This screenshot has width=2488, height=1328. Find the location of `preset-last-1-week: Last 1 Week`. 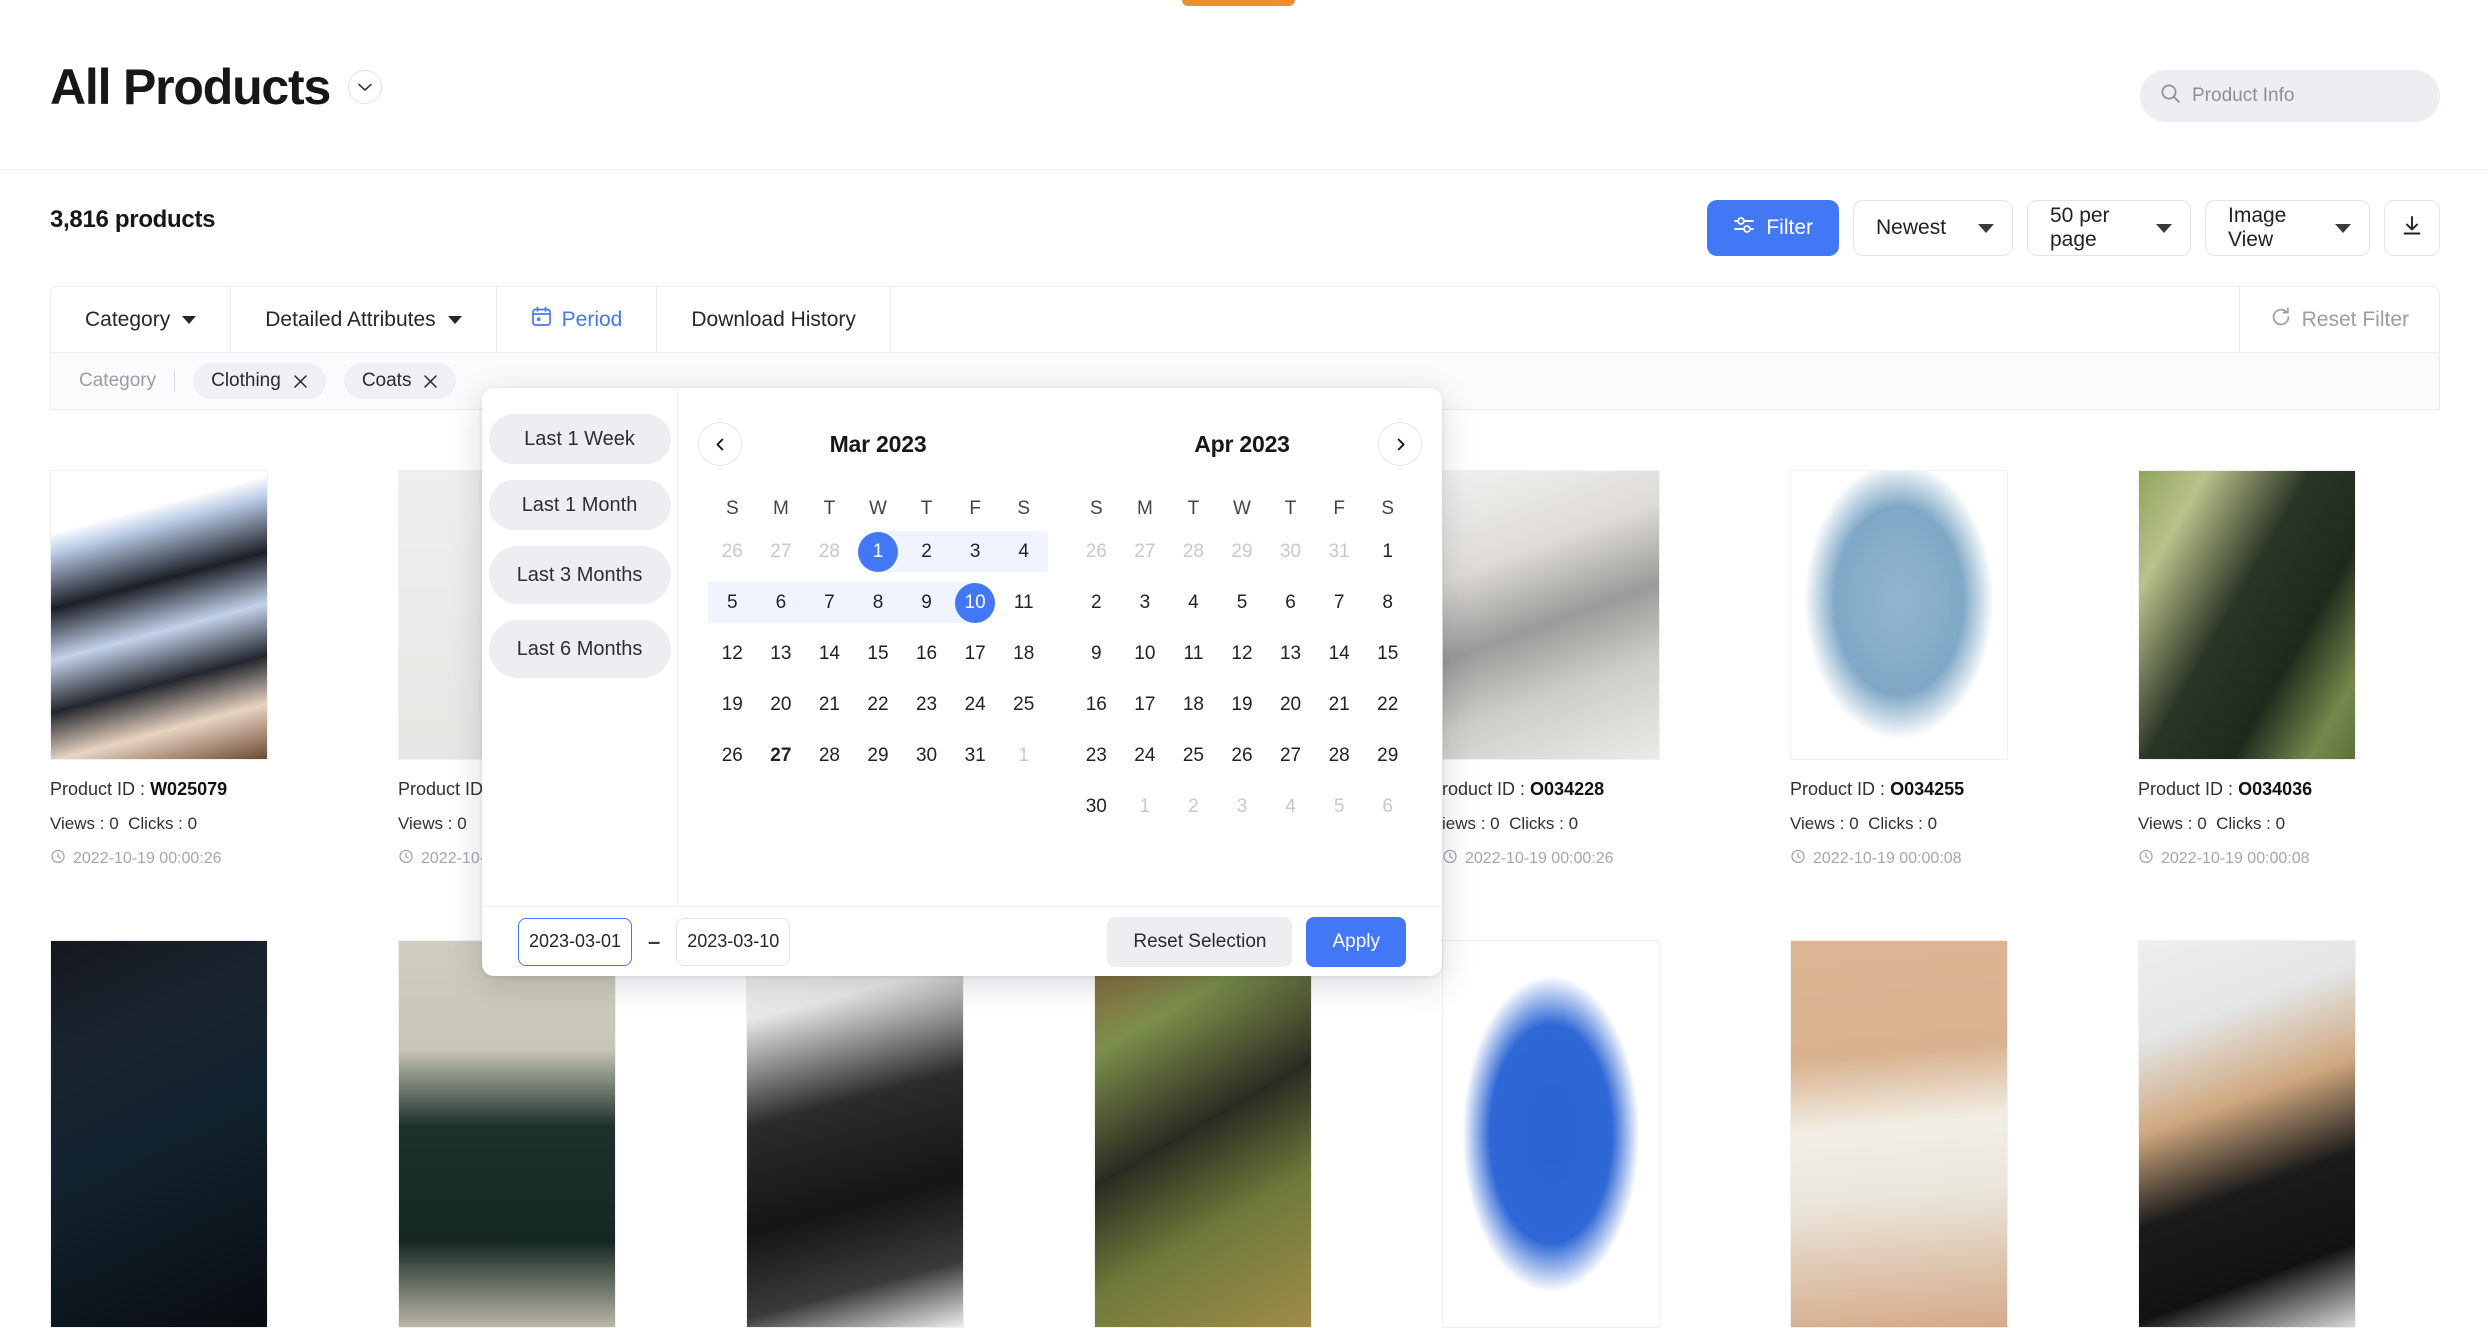

preset-last-1-week: Last 1 Week is located at coordinates (579, 439).